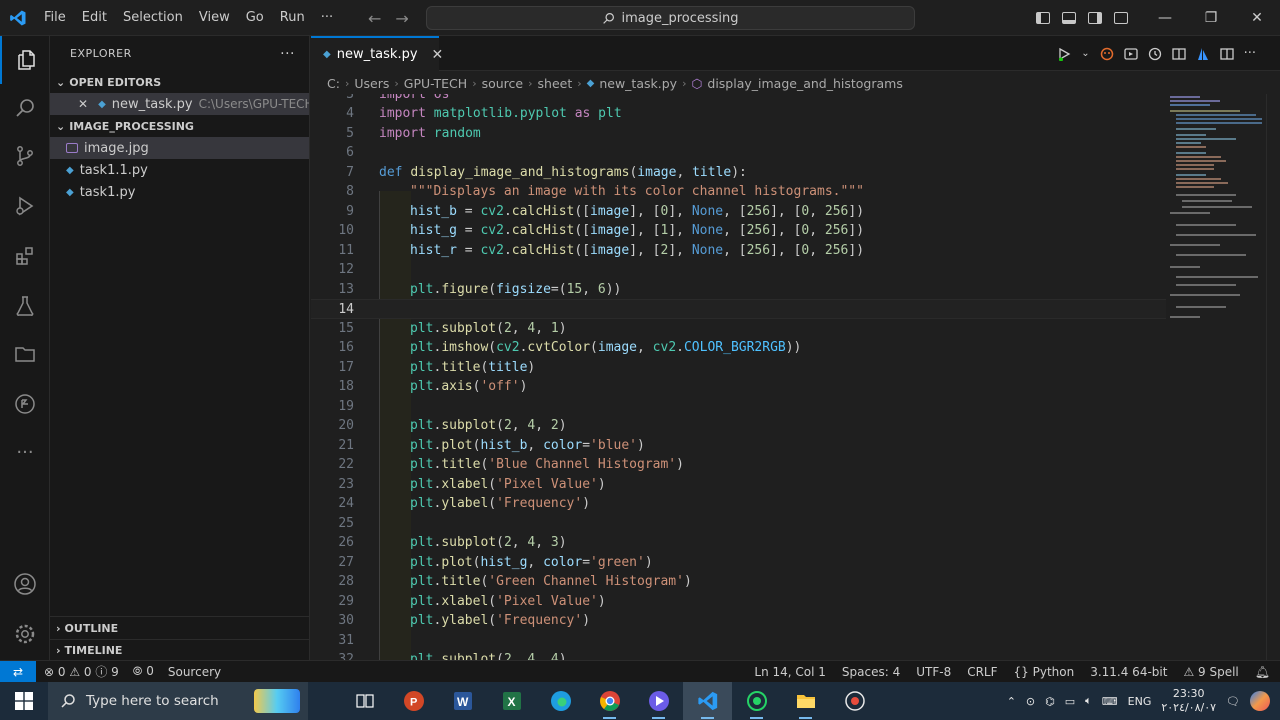 The width and height of the screenshot is (1280, 720). I want to click on menu-view: View, so click(214, 18).